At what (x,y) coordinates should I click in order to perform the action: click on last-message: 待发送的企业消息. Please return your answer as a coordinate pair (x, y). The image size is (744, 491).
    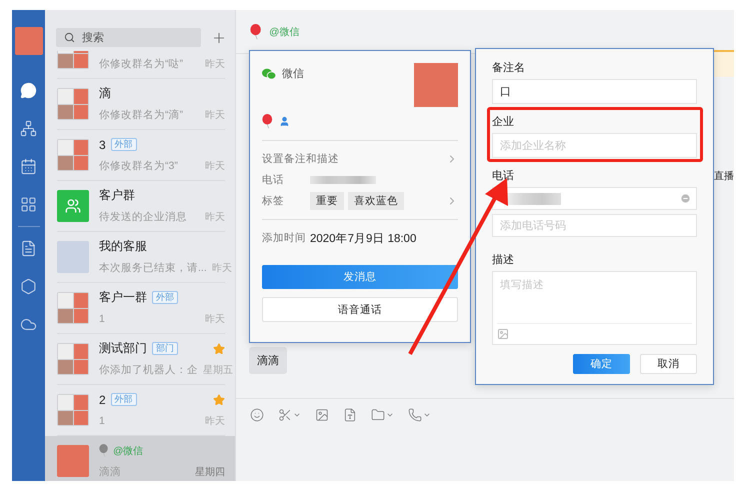
    Looking at the image, I should click on (143, 217).